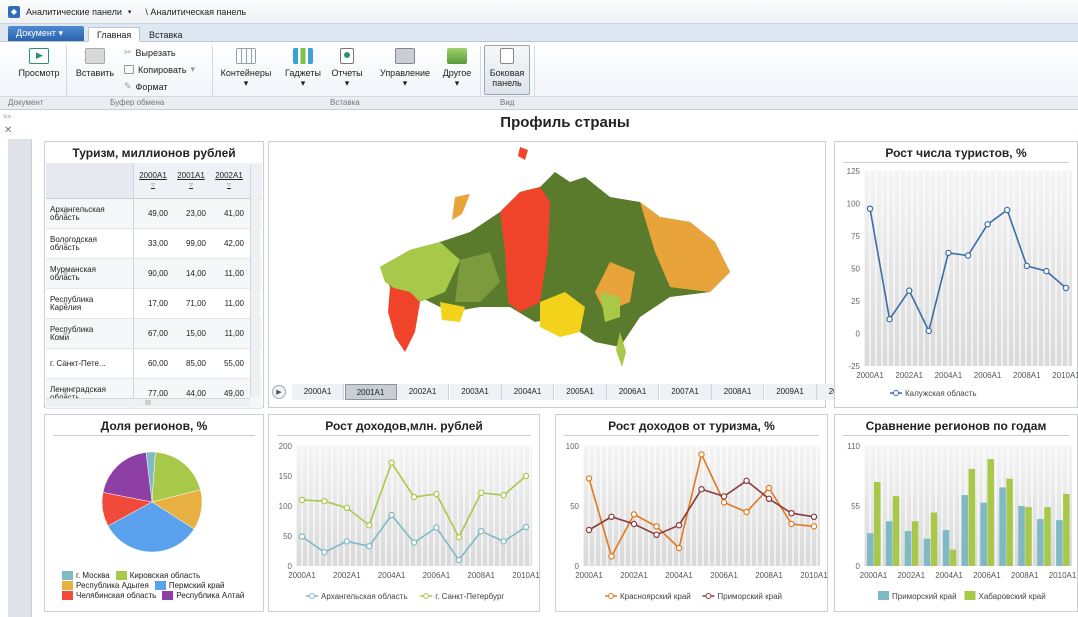 This screenshot has height=617, width=1078. I want to click on timeline-year: 2009A1, so click(790, 392).